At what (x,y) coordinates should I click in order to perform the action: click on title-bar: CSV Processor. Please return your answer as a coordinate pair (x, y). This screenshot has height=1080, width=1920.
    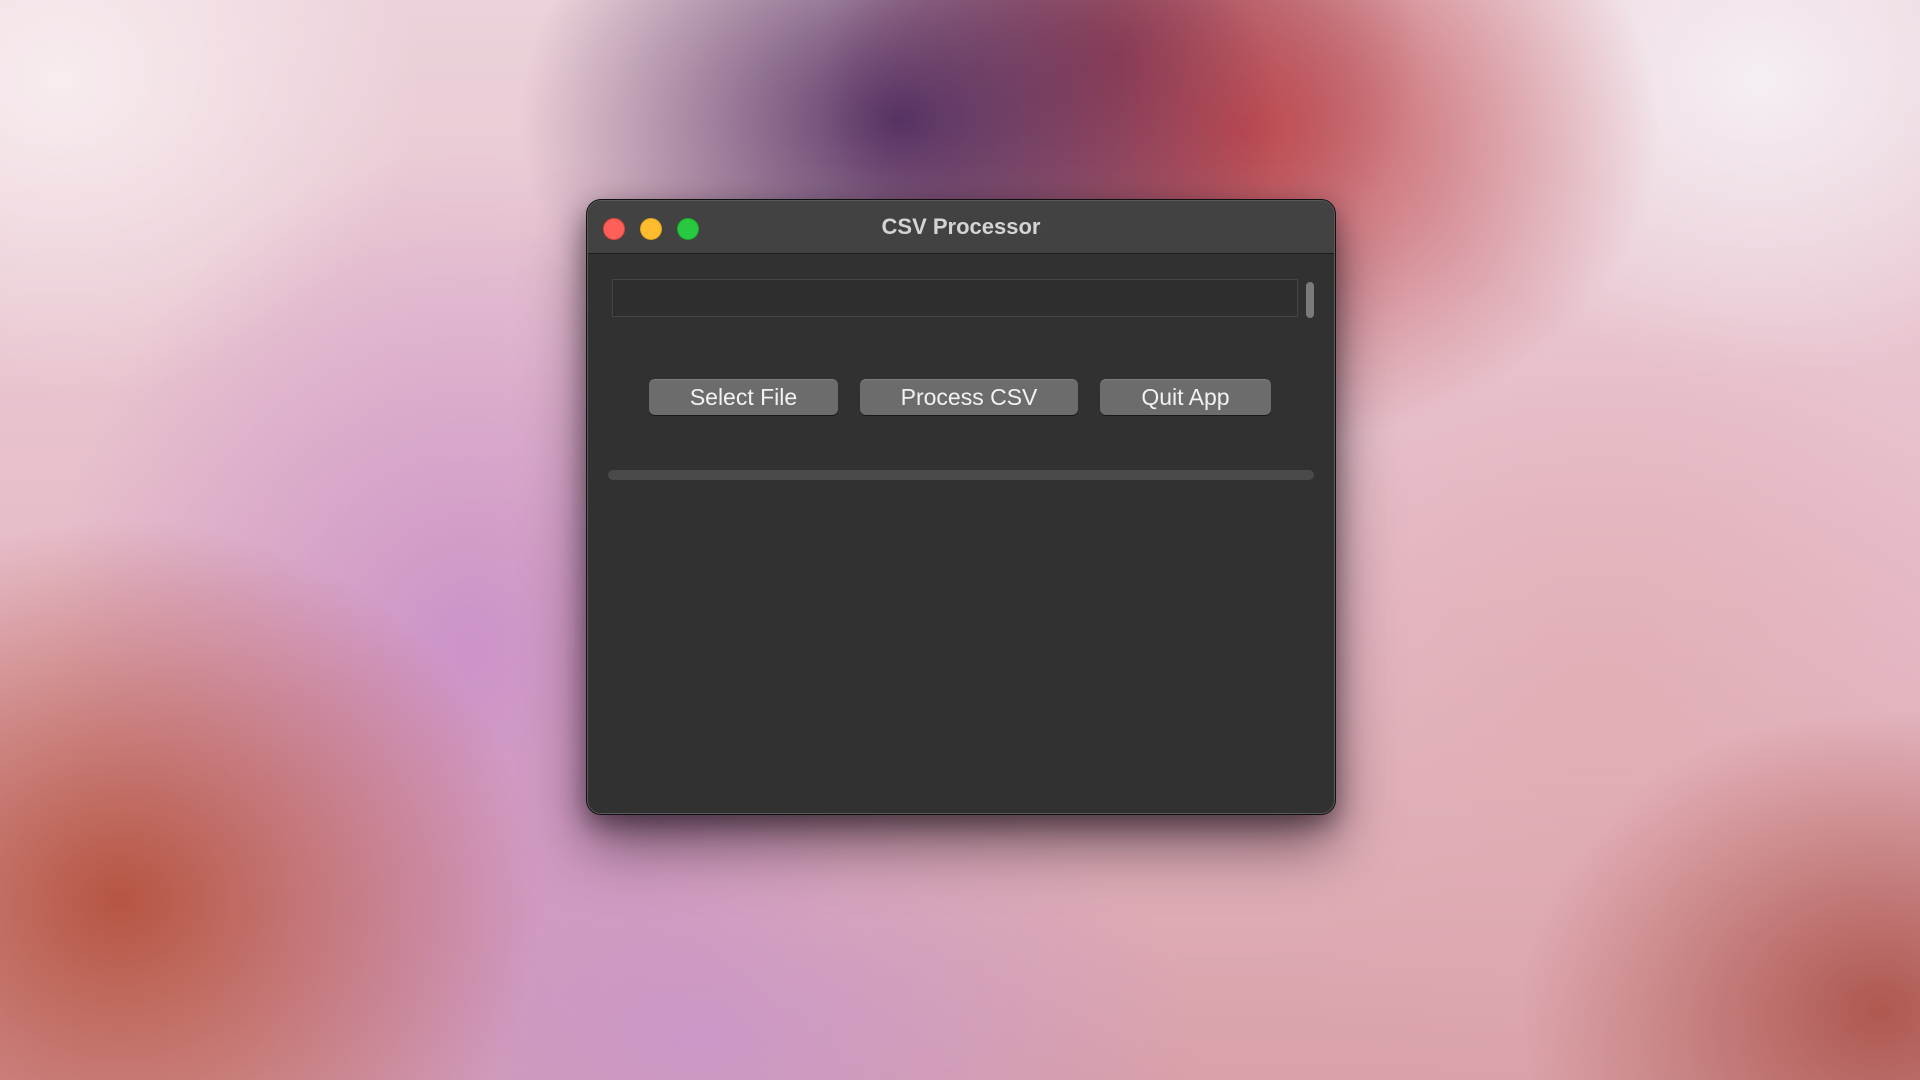
    Looking at the image, I should click on (961, 227).